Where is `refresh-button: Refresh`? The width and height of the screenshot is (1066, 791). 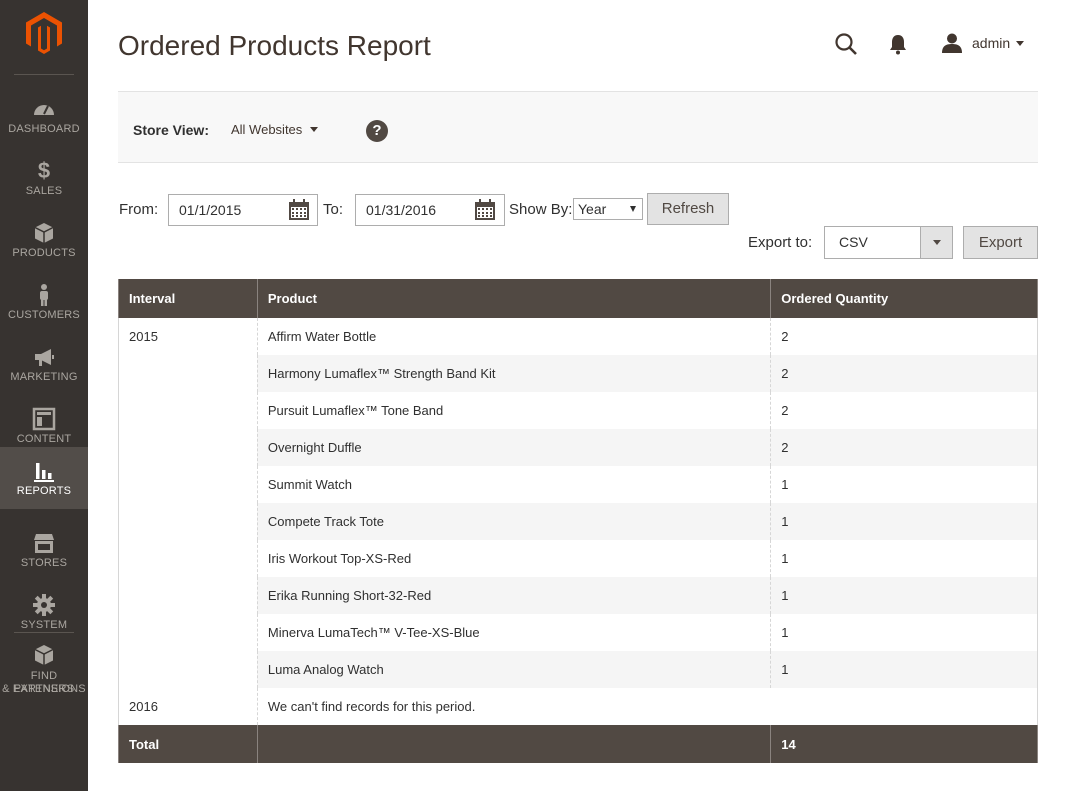
refresh-button: Refresh is located at coordinates (688, 209).